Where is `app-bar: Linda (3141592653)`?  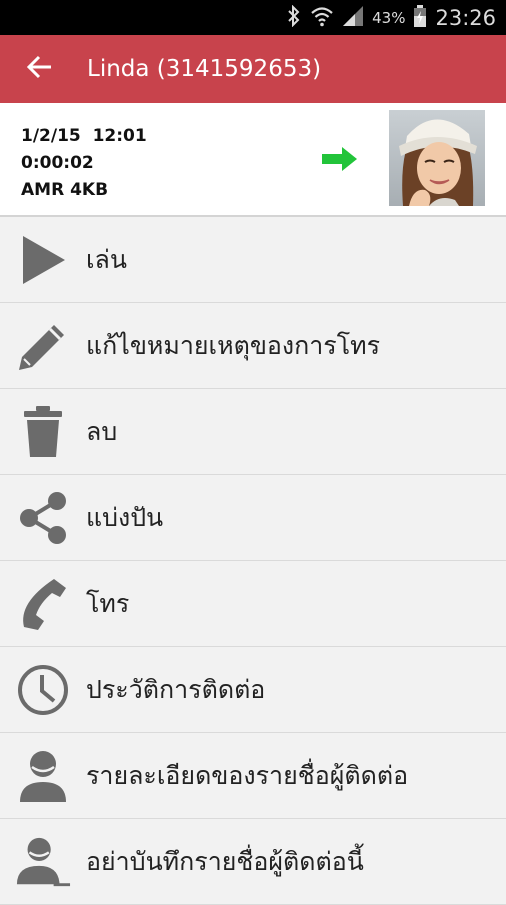 app-bar: Linda (3141592653) is located at coordinates (253, 69).